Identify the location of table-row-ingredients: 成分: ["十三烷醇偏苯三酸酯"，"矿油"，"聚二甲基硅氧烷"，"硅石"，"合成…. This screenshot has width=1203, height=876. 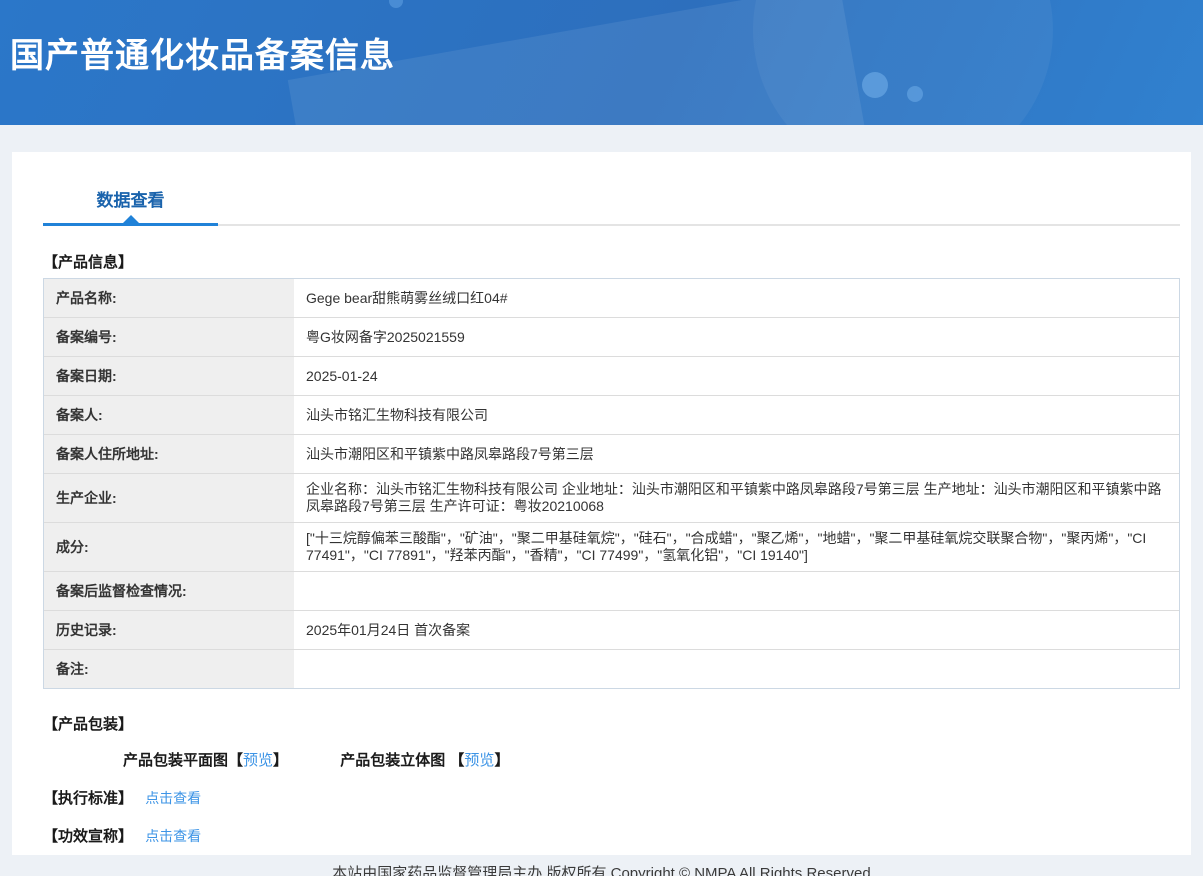
(611, 547).